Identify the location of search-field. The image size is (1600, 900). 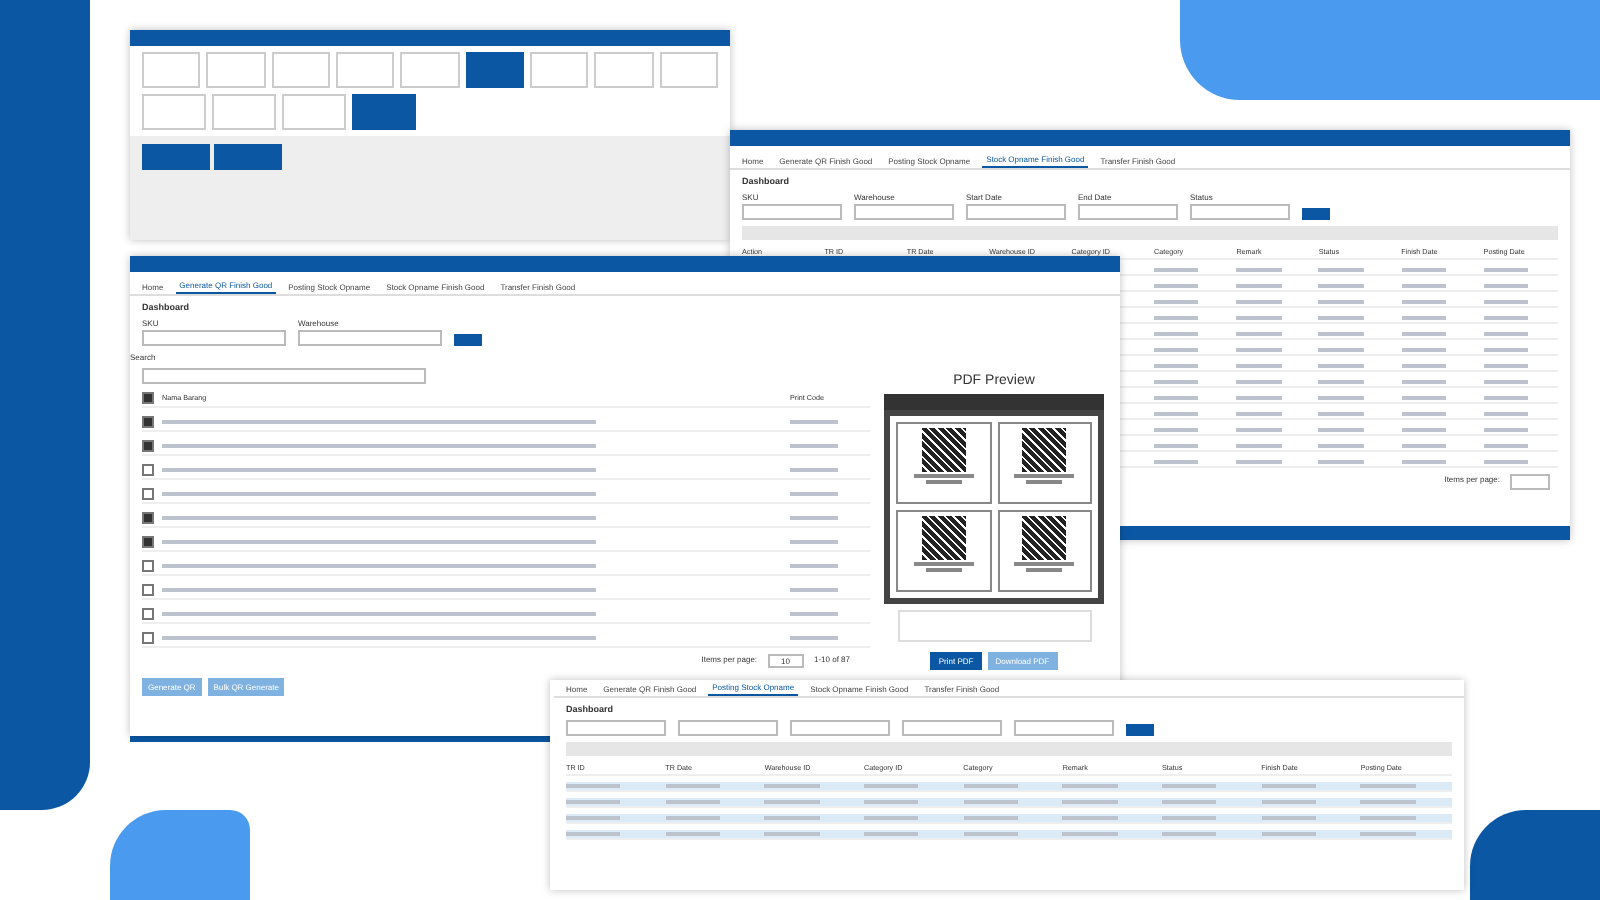
(284, 376).